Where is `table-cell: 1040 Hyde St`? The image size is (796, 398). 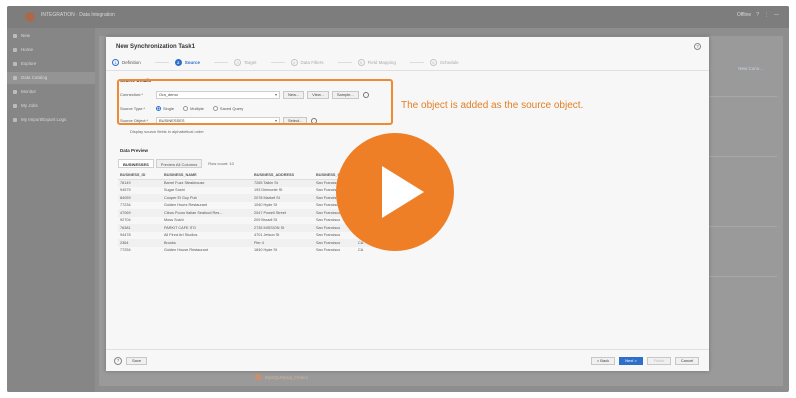
table-cell: 1040 Hyde St is located at coordinates (266, 205).